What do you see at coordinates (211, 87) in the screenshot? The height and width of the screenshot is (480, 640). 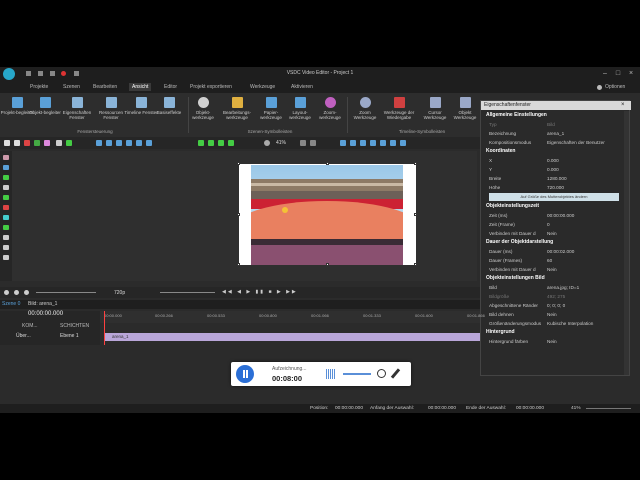 I see `menu-projekt-exportieren: Projekt exportieren` at bounding box center [211, 87].